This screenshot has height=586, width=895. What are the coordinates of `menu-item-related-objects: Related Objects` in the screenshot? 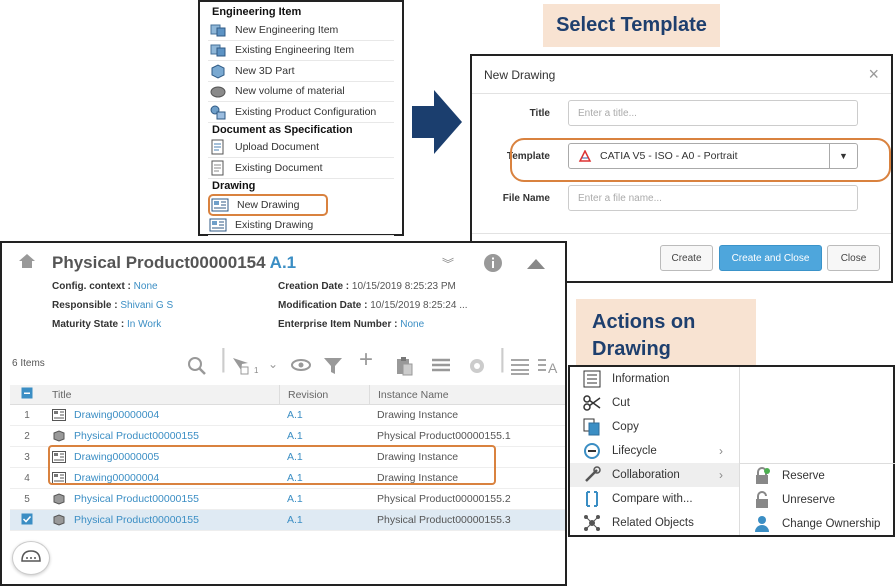 It's located at (654, 523).